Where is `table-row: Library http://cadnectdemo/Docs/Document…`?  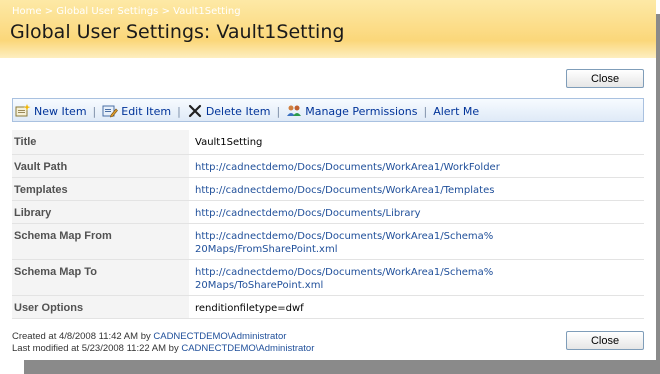
table-row: Library http://cadnectdemo/Docs/Document… is located at coordinates (328, 212).